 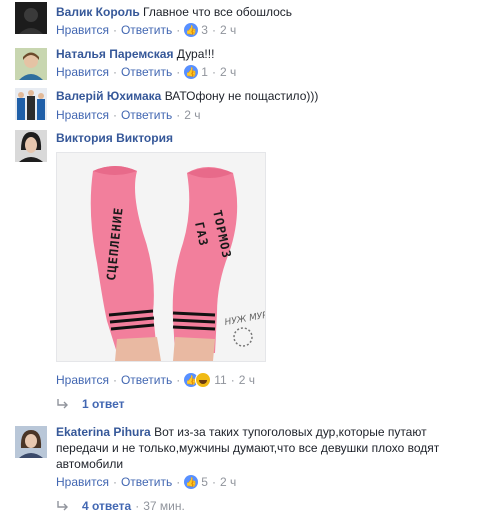 I want to click on replies-count-link: 1 ответ, so click(x=103, y=404).